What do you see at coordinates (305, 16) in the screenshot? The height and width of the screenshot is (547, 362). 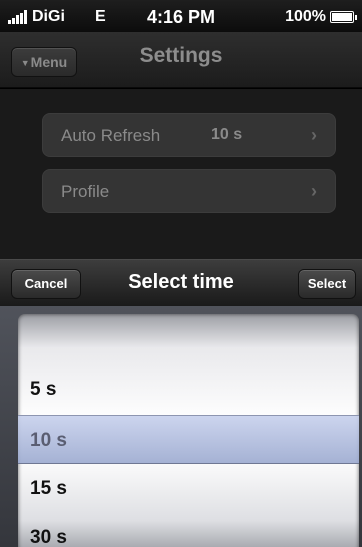 I see `battery-percent: 100%` at bounding box center [305, 16].